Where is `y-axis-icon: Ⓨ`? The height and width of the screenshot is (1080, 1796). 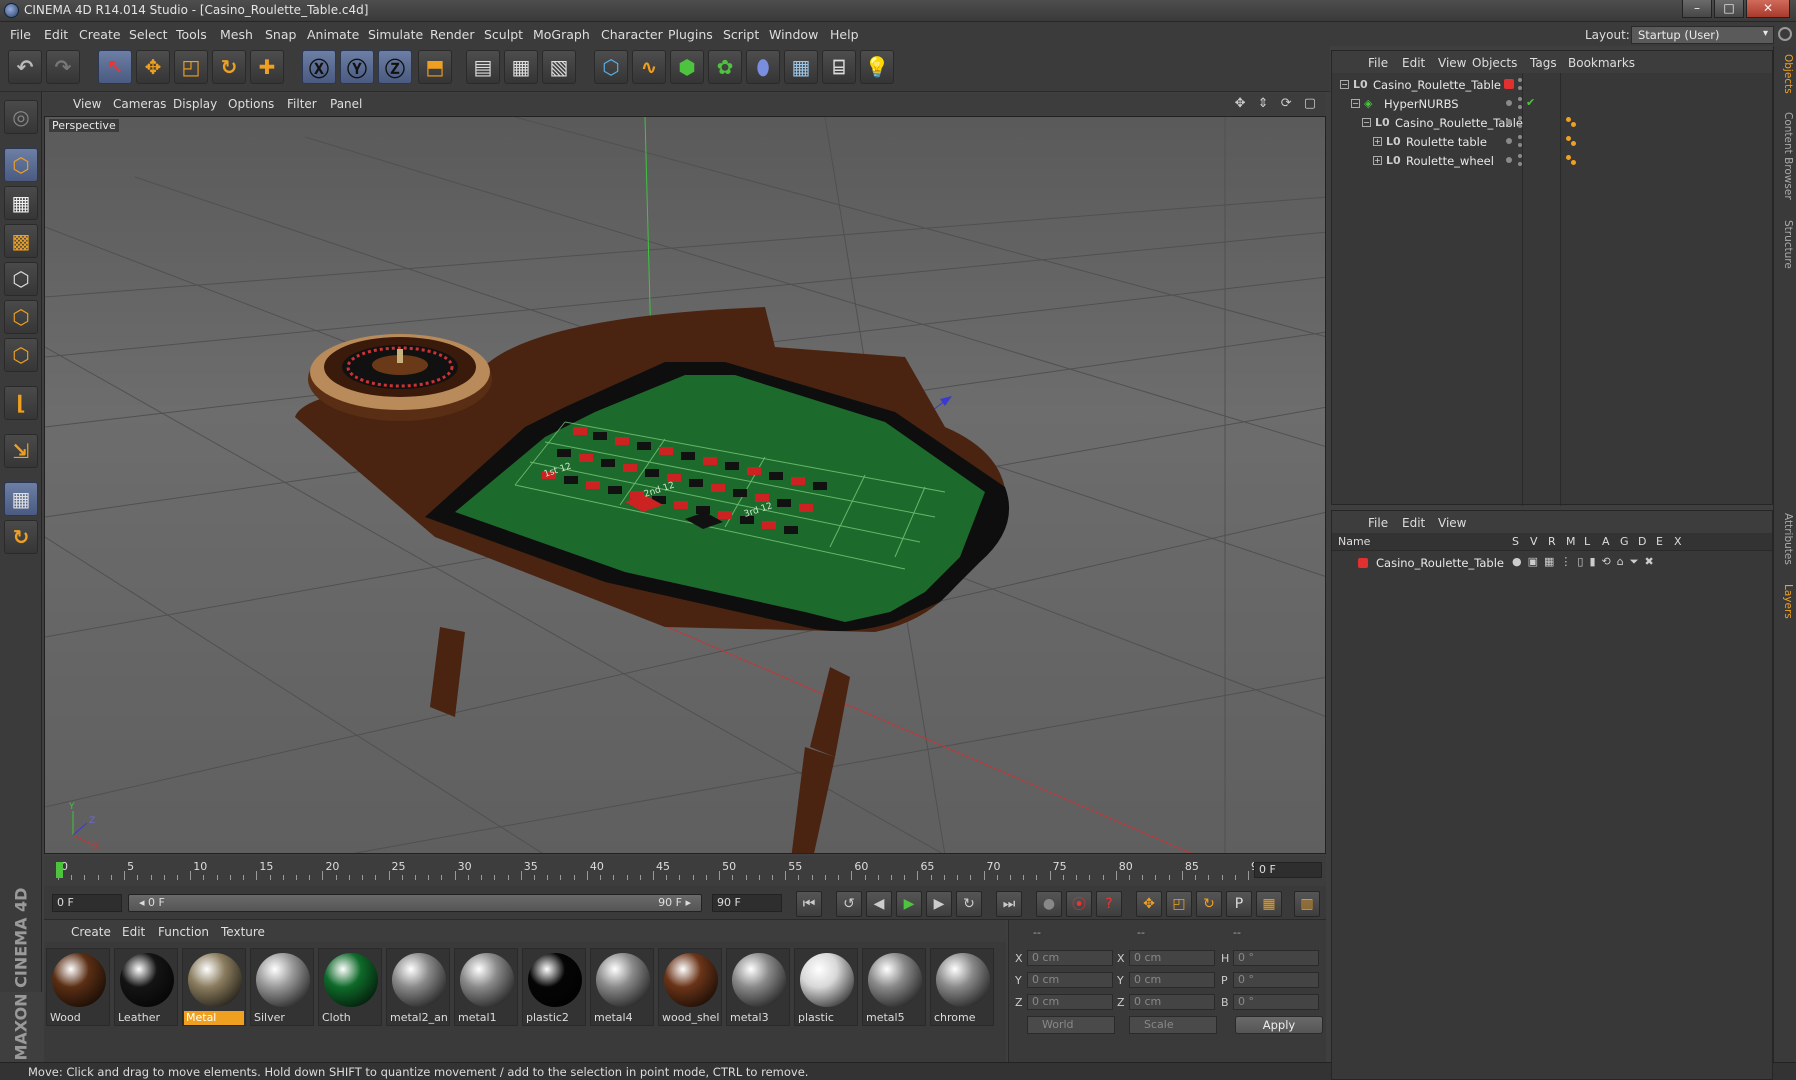 y-axis-icon: Ⓨ is located at coordinates (357, 67).